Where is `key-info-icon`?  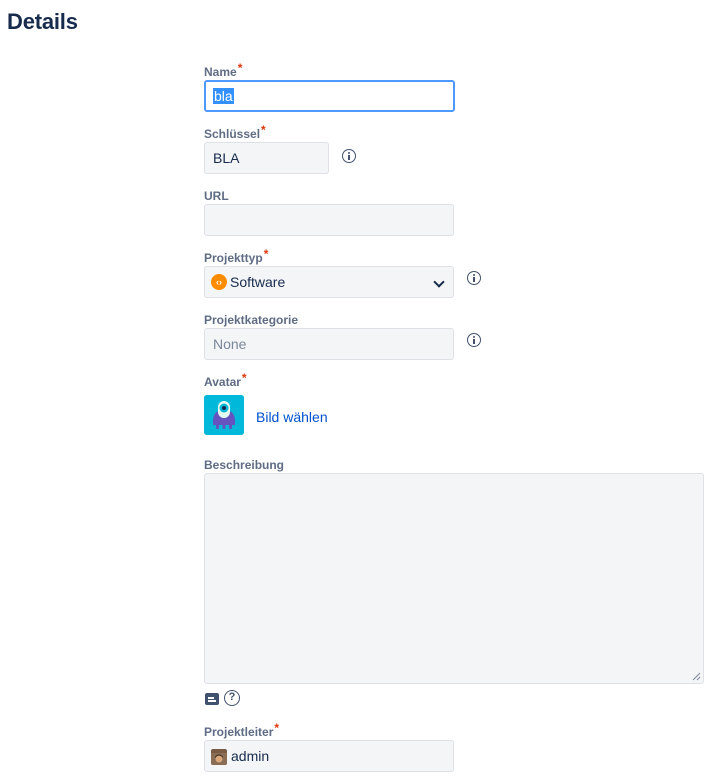 key-info-icon is located at coordinates (349, 156).